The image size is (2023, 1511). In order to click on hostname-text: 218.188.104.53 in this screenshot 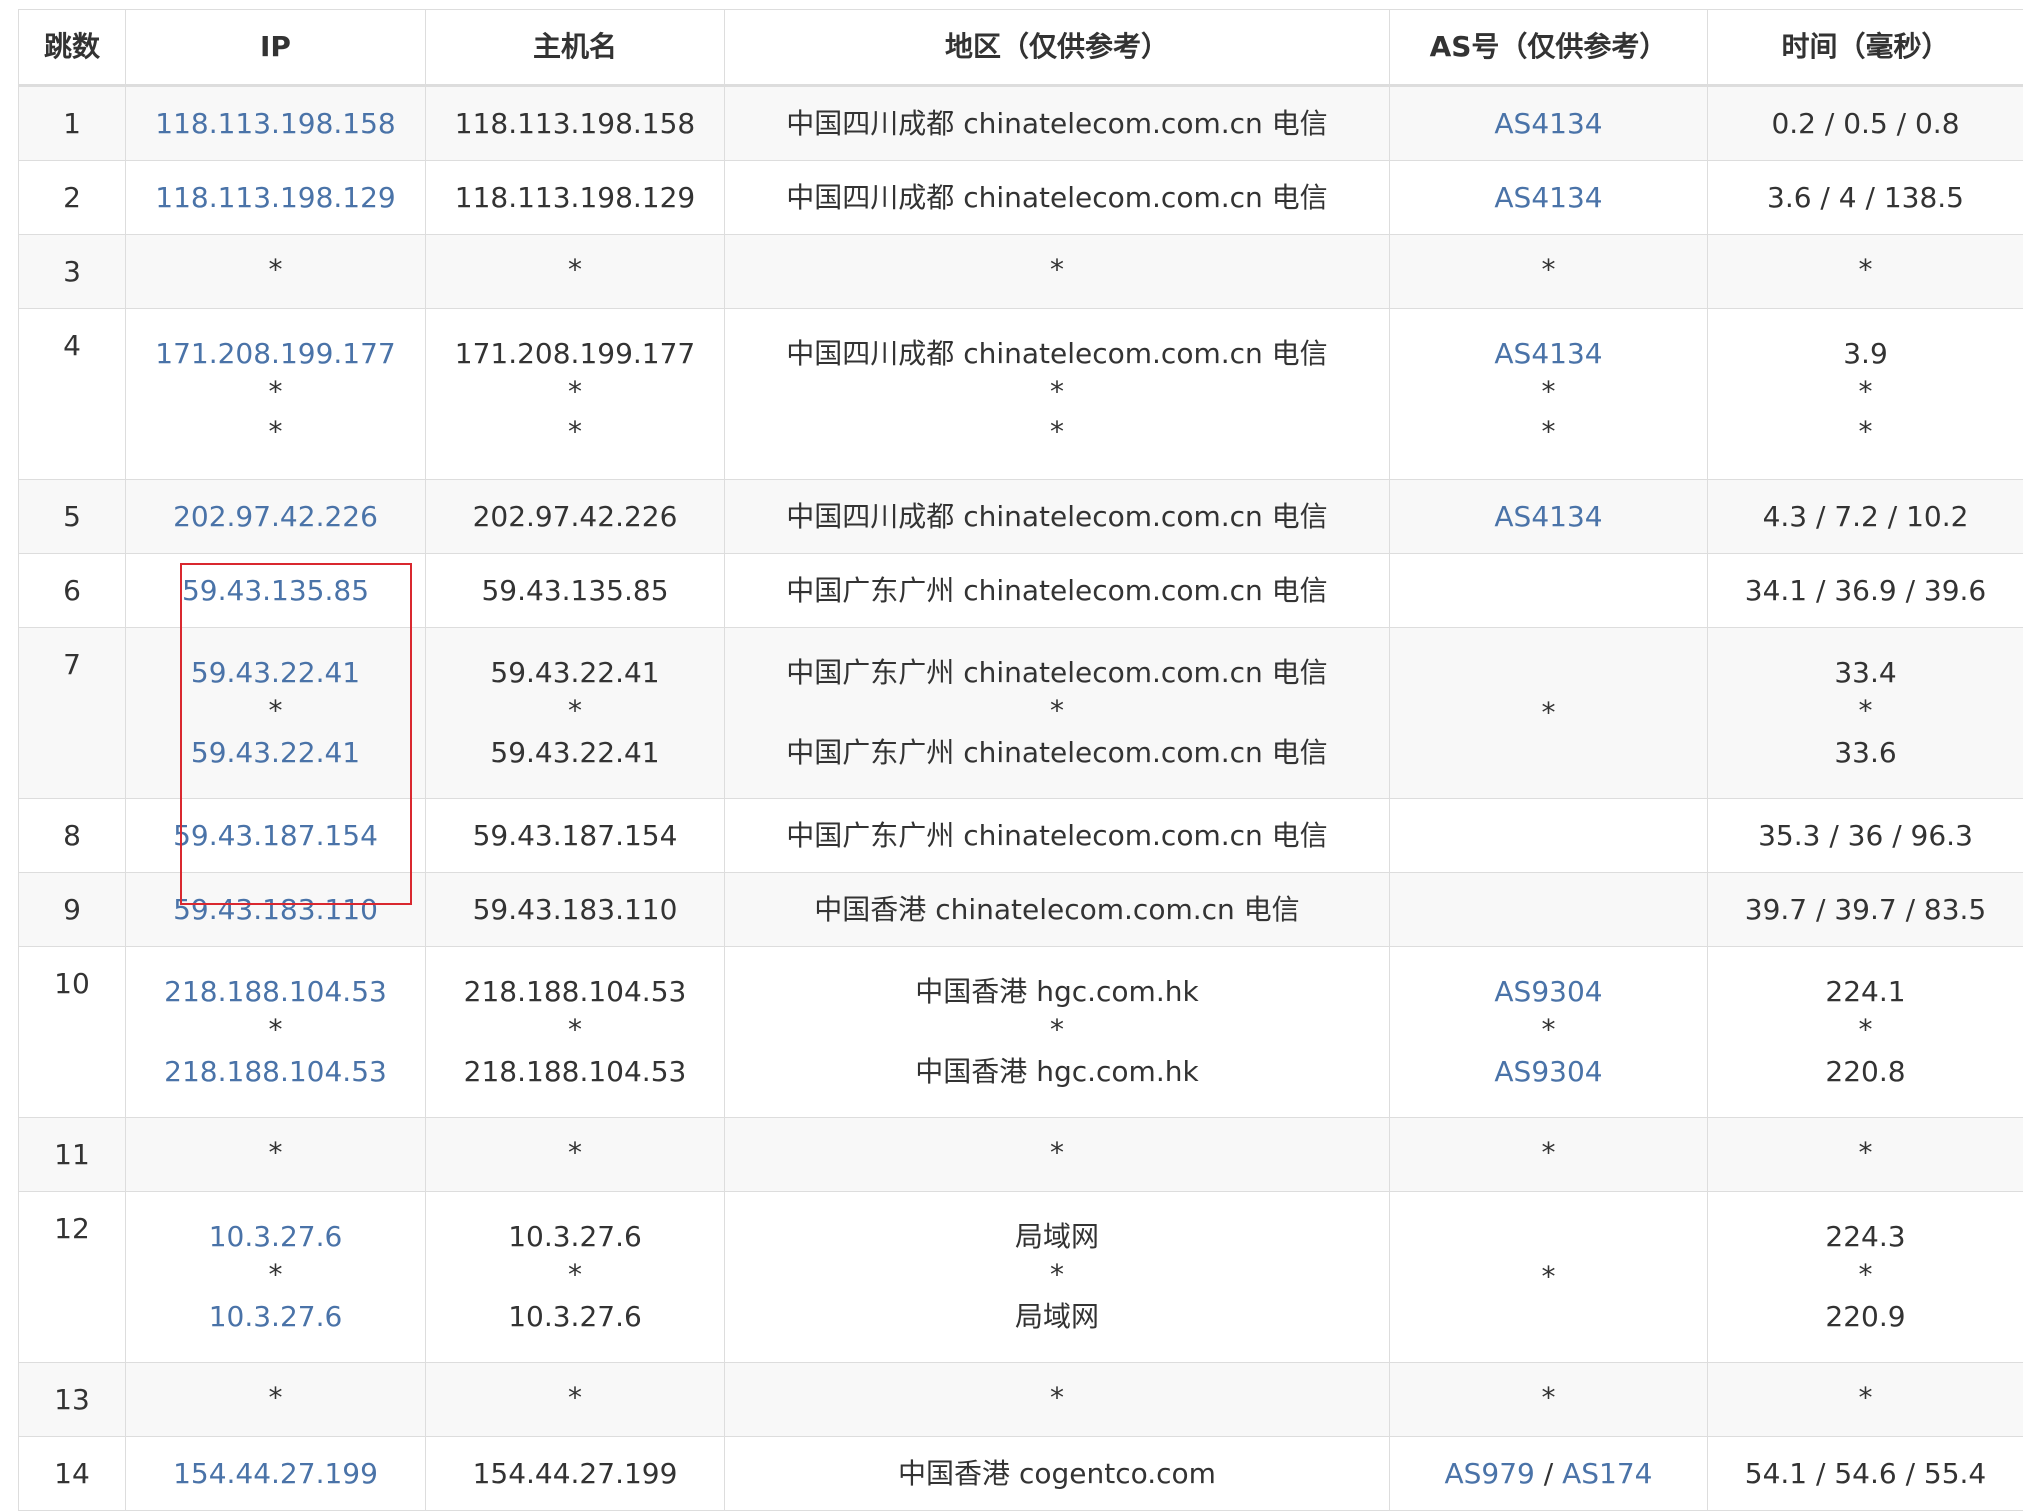, I will do `click(575, 992)`.